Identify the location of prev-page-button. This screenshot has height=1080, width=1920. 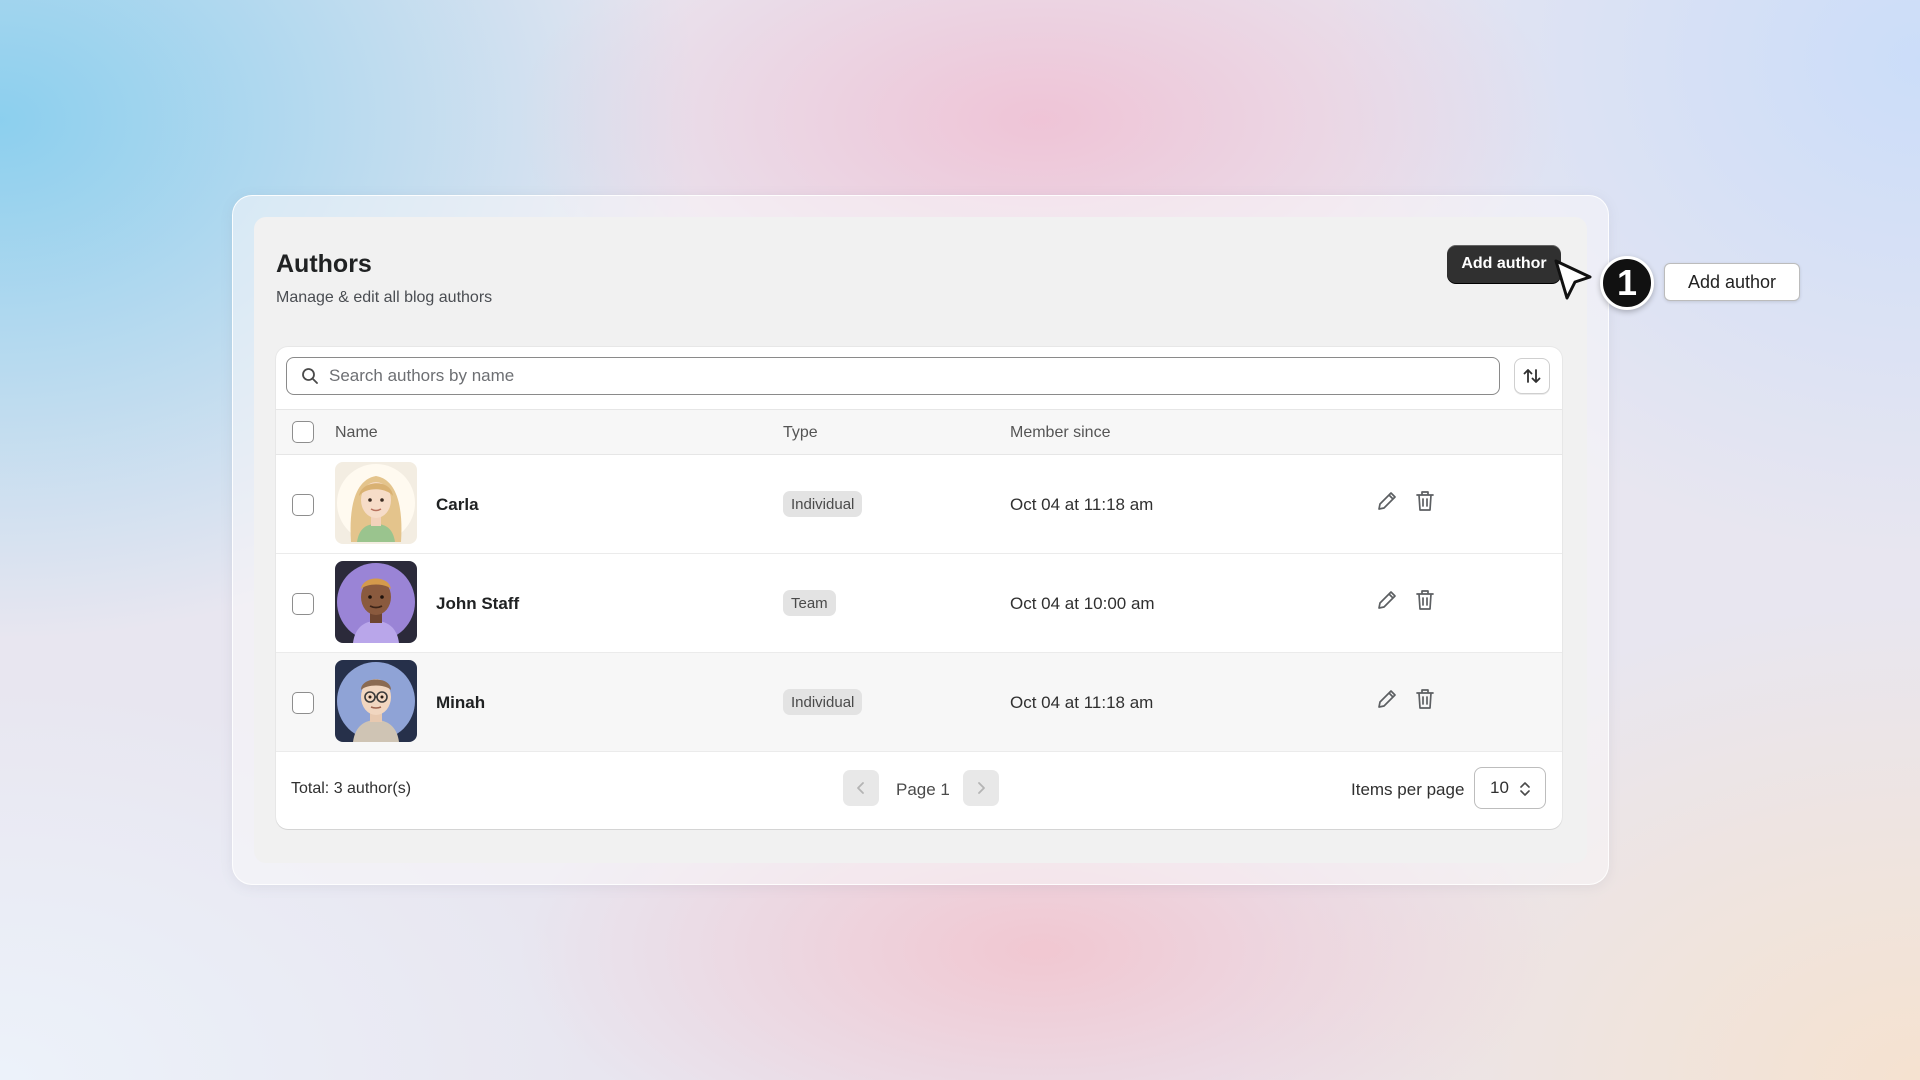
(861, 788).